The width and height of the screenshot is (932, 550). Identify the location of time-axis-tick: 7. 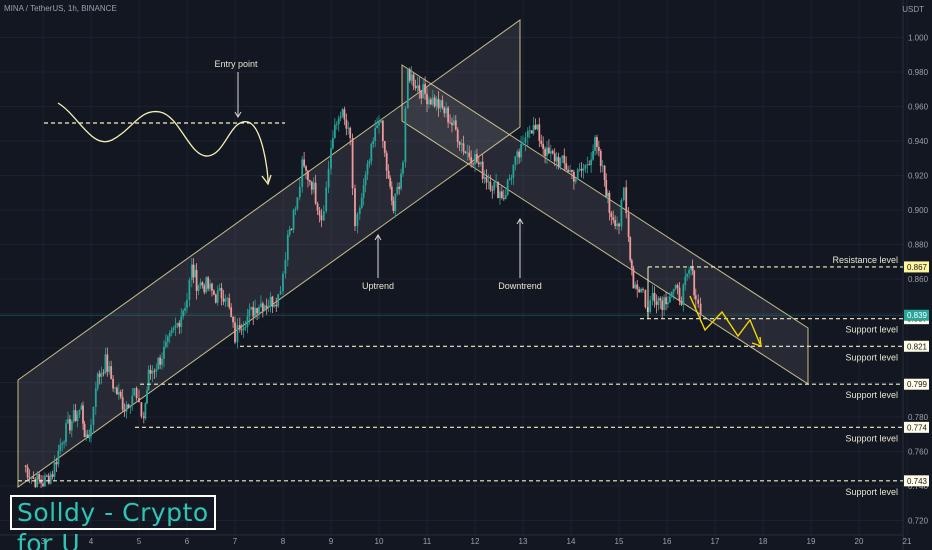
(235, 541).